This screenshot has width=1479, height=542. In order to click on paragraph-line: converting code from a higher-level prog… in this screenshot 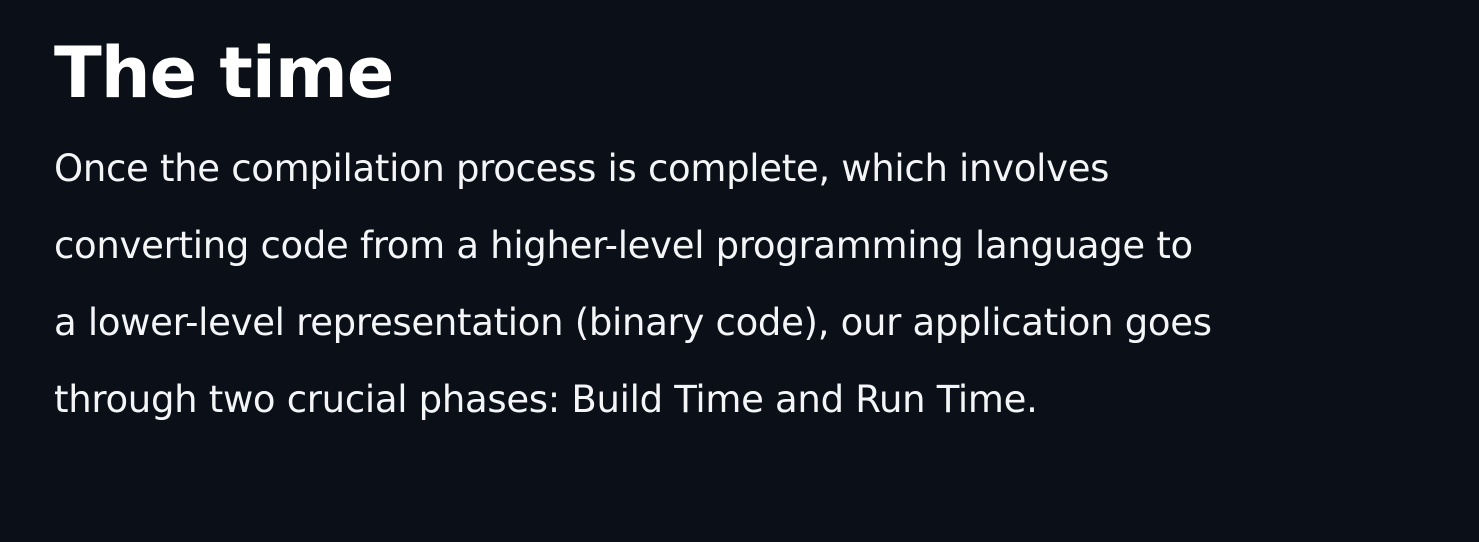, I will do `click(623, 245)`.